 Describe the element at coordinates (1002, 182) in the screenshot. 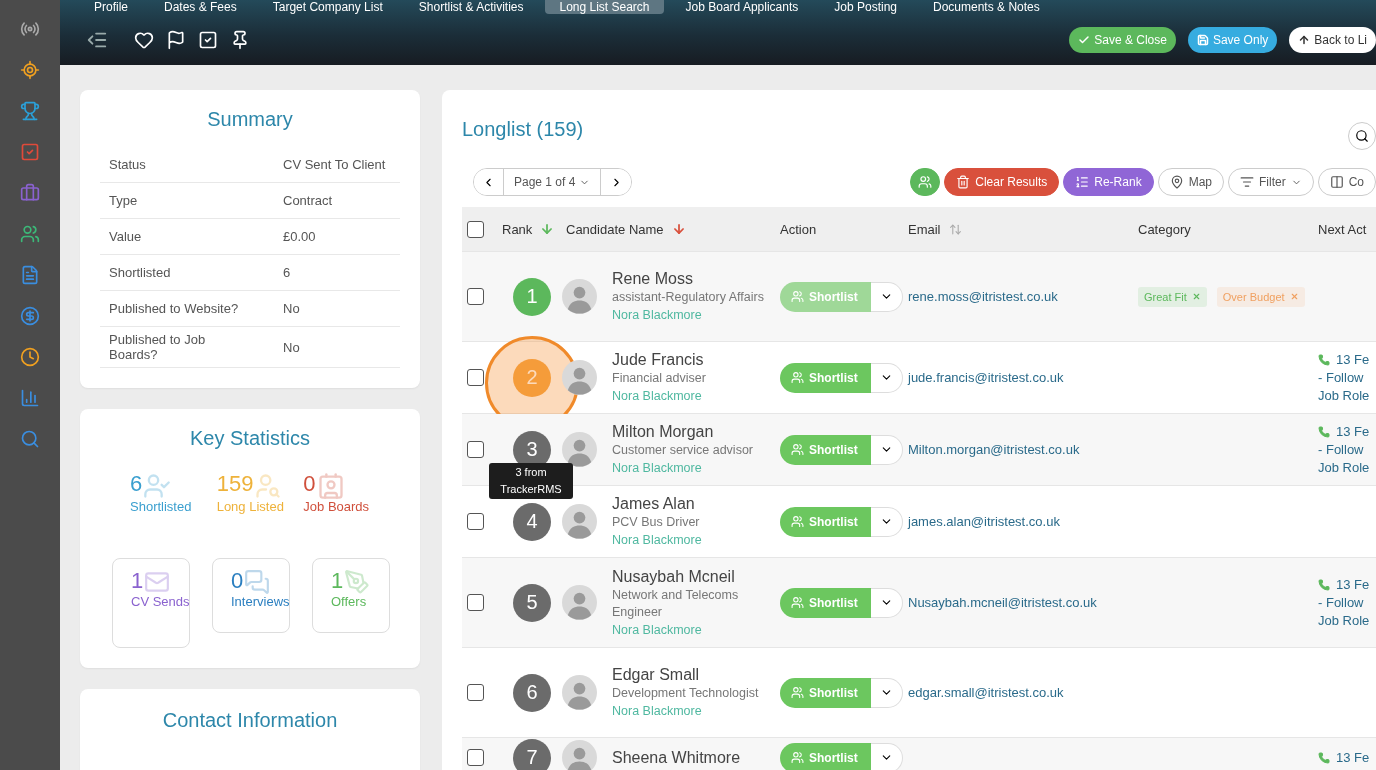

I see `clear-results-button: Clear Results` at that location.